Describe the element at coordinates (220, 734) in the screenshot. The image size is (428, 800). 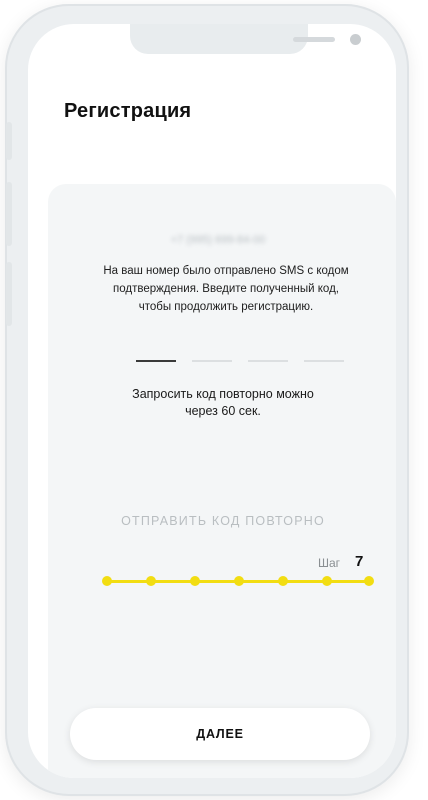
I see `next-button: ДАЛЕЕ` at that location.